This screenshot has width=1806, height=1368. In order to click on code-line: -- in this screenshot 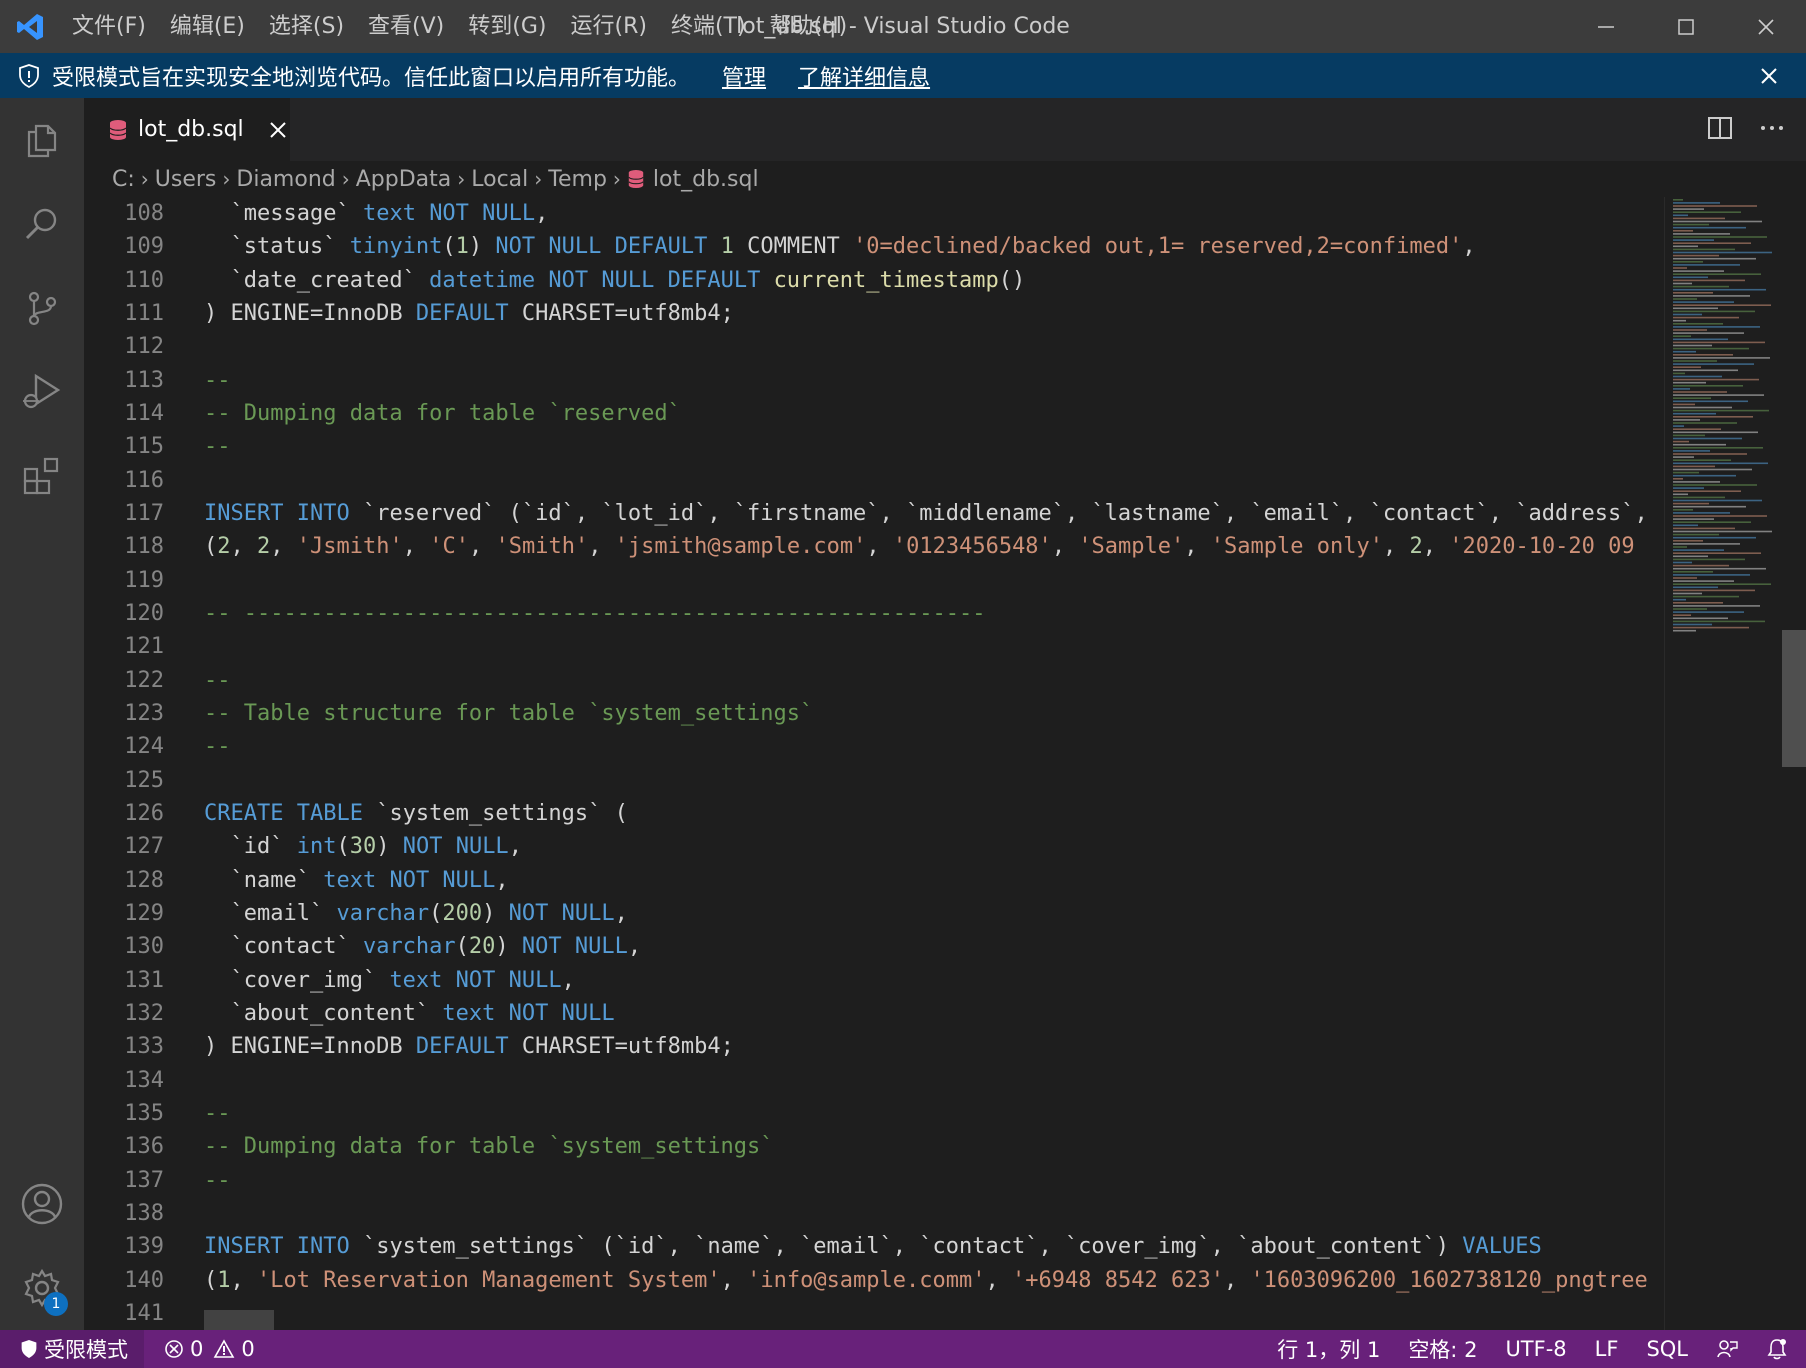, I will do `click(934, 680)`.